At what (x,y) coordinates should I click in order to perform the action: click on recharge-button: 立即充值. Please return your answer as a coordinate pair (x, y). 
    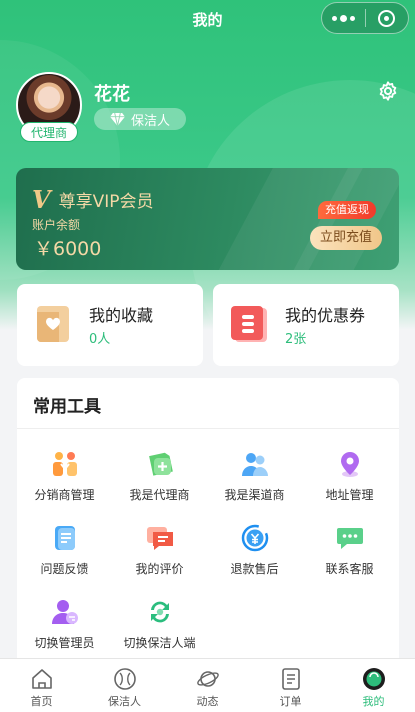
    Looking at the image, I should click on (346, 238).